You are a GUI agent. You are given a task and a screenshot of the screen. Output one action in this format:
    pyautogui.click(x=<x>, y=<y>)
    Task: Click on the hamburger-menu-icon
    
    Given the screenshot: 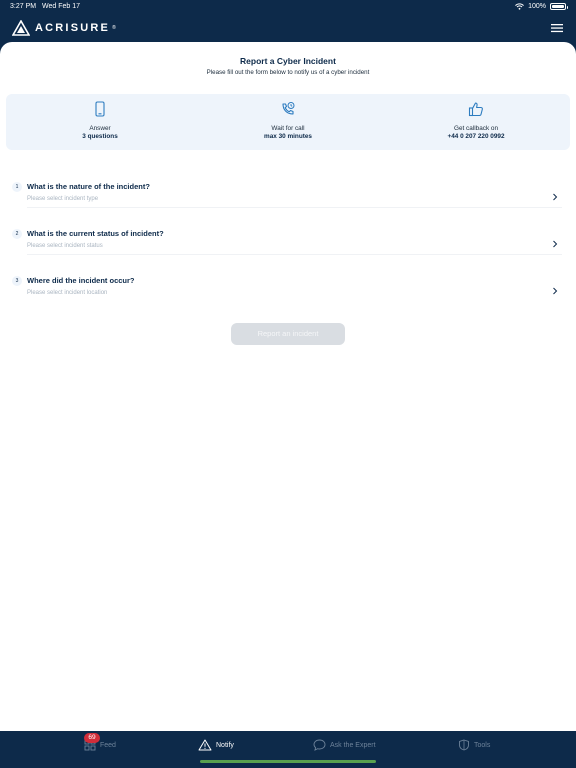 What is the action you would take?
    pyautogui.click(x=557, y=28)
    